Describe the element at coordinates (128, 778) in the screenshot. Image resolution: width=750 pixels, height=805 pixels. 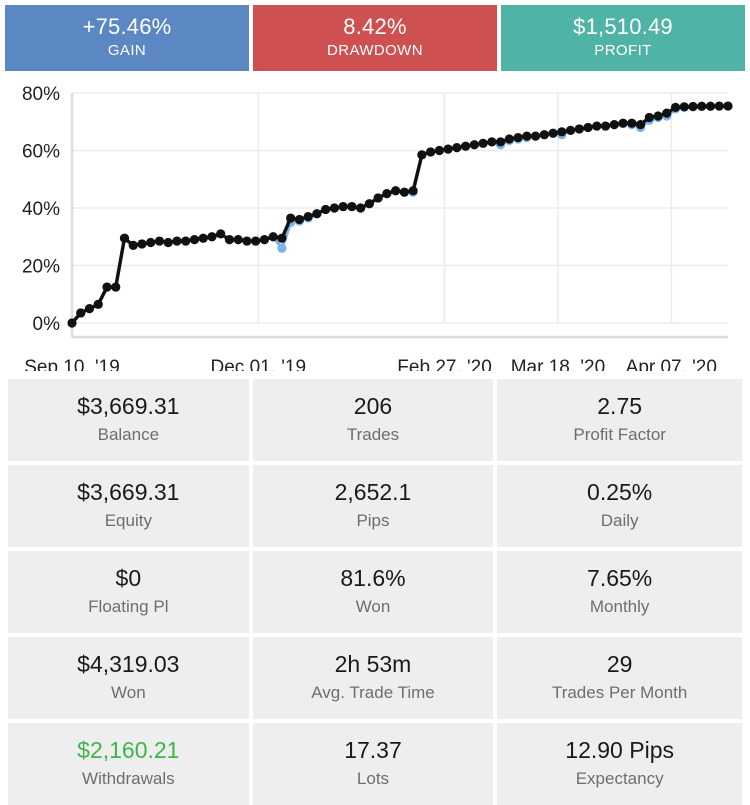
I see `stat-label: Withdrawals` at that location.